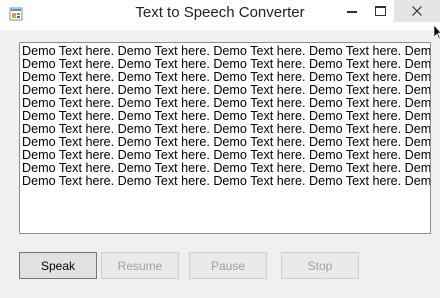  I want to click on maximize-button, so click(380, 11).